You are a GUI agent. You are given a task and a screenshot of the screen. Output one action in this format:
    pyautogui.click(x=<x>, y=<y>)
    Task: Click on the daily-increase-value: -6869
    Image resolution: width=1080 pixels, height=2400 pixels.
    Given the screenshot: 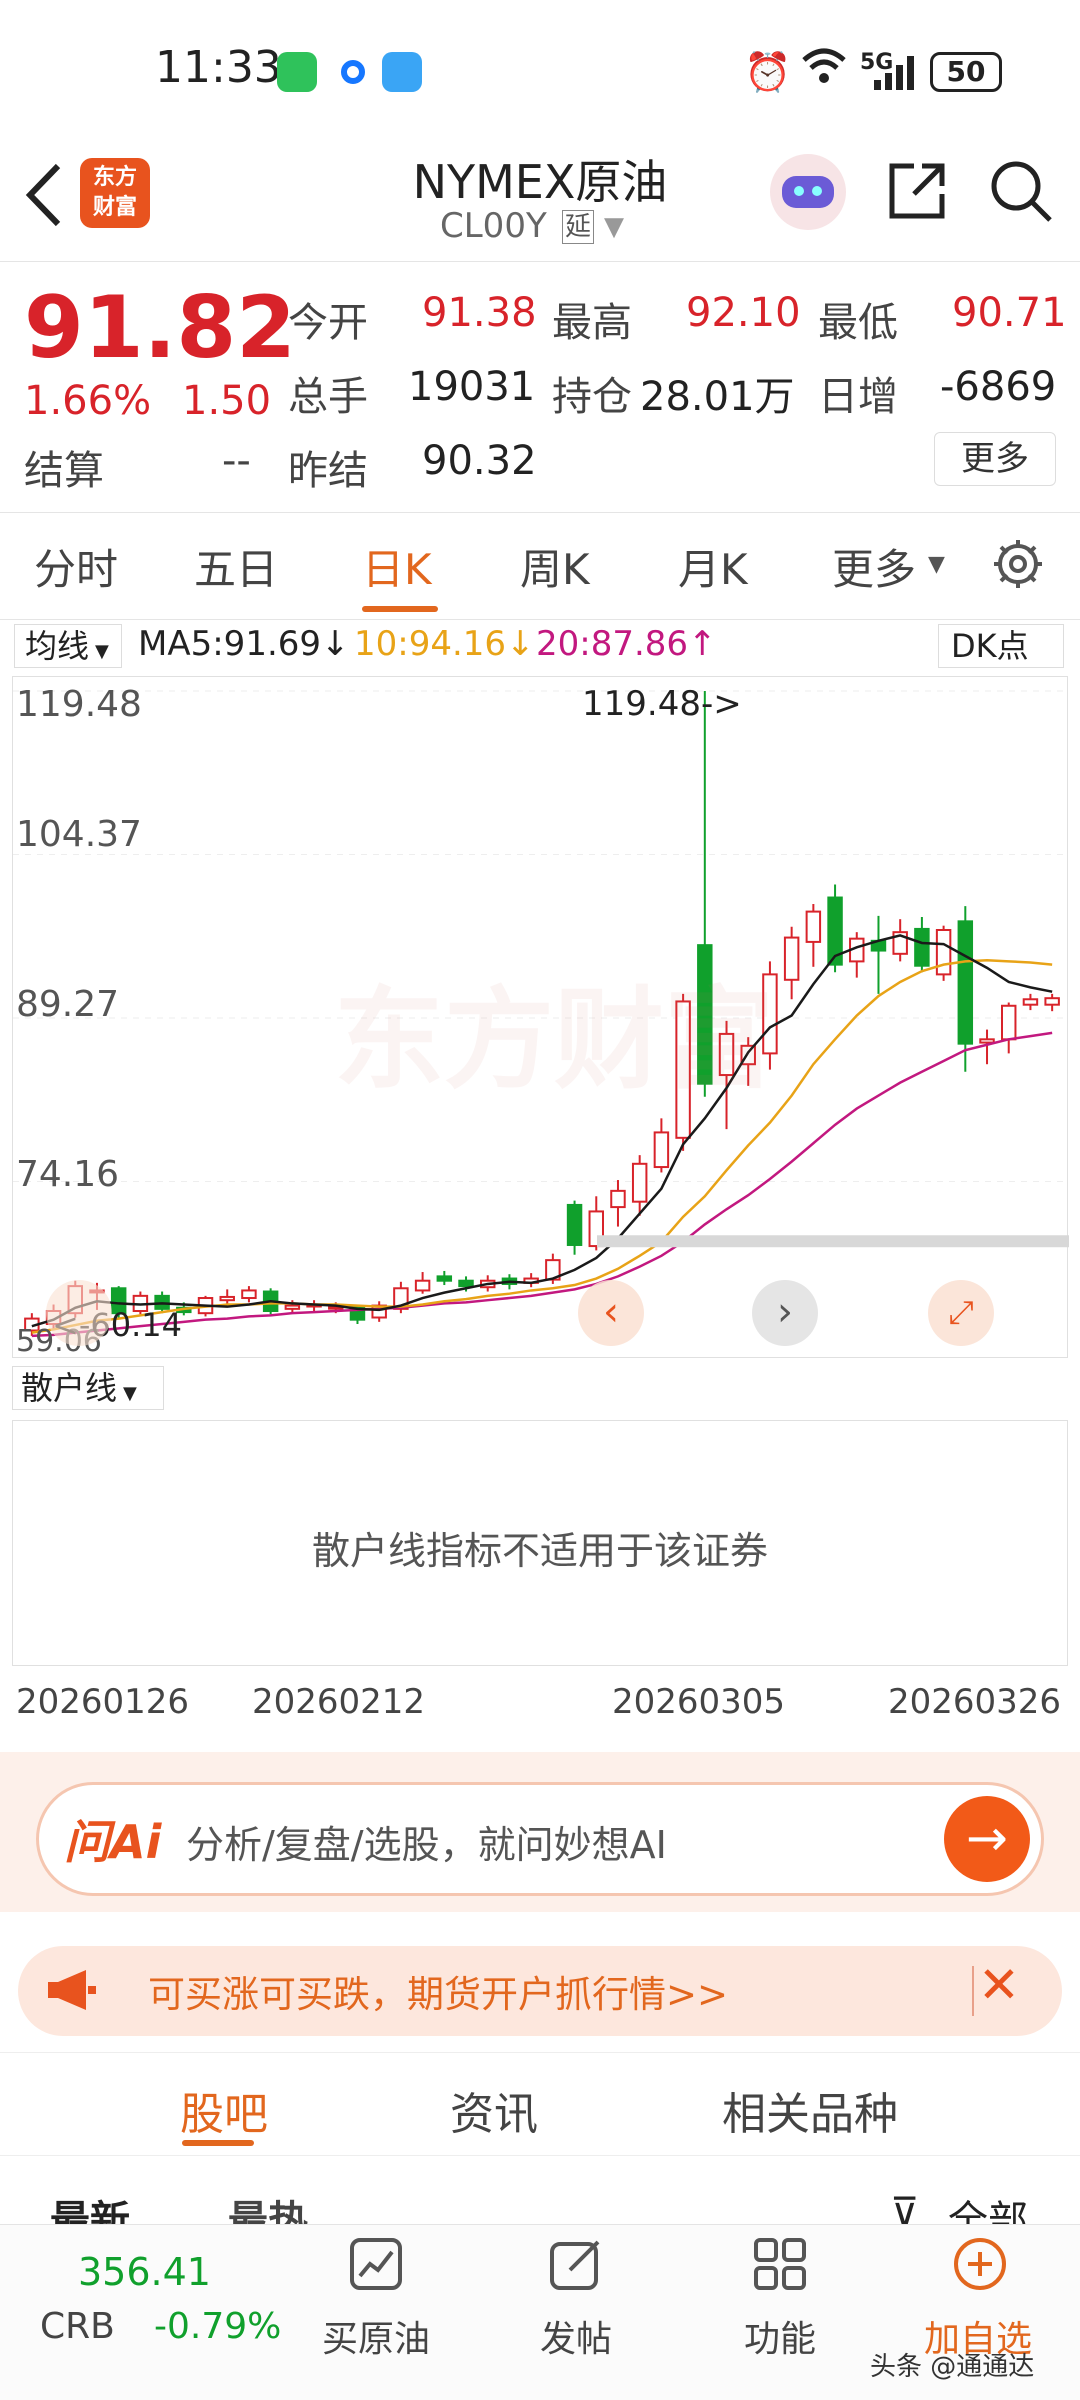 What is the action you would take?
    pyautogui.click(x=998, y=387)
    